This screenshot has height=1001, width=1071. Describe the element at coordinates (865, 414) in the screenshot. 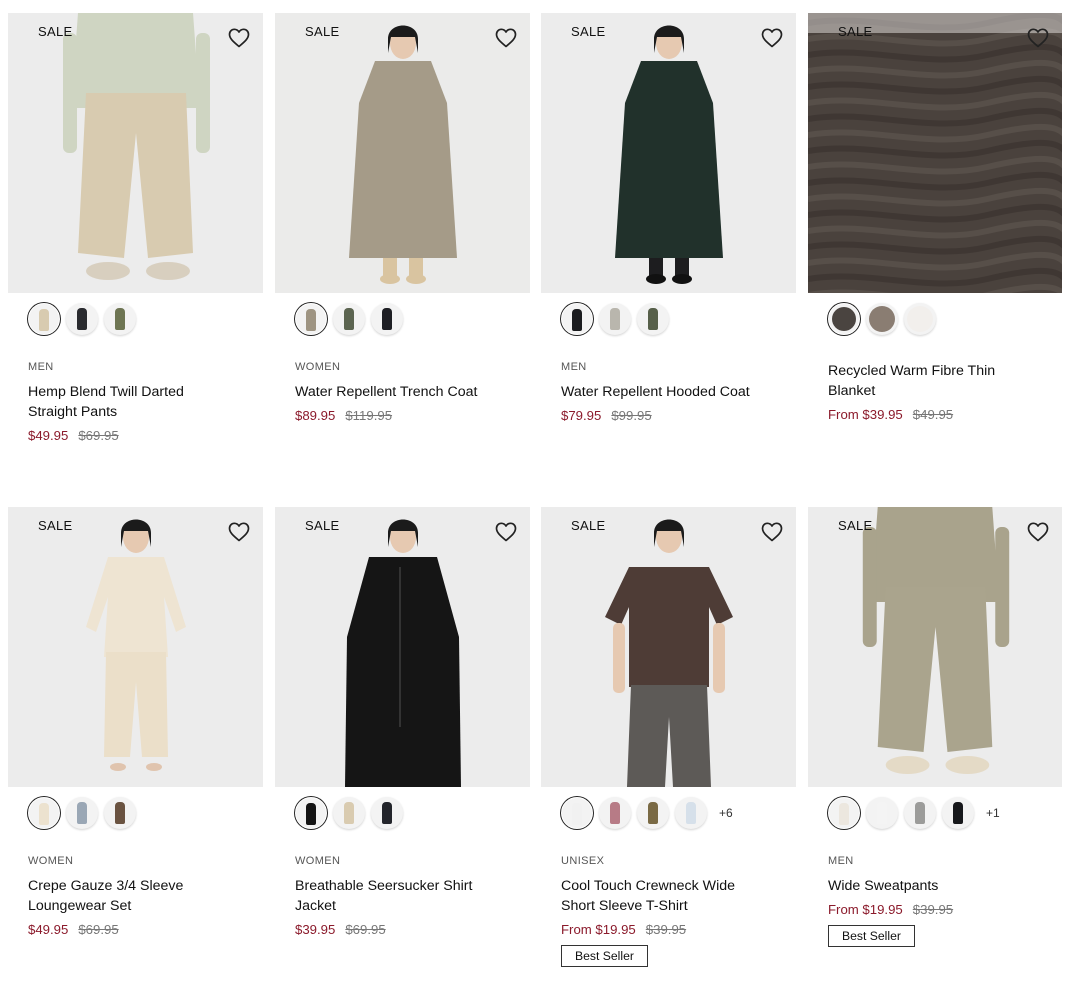

I see `sale-price: From $39.95` at that location.